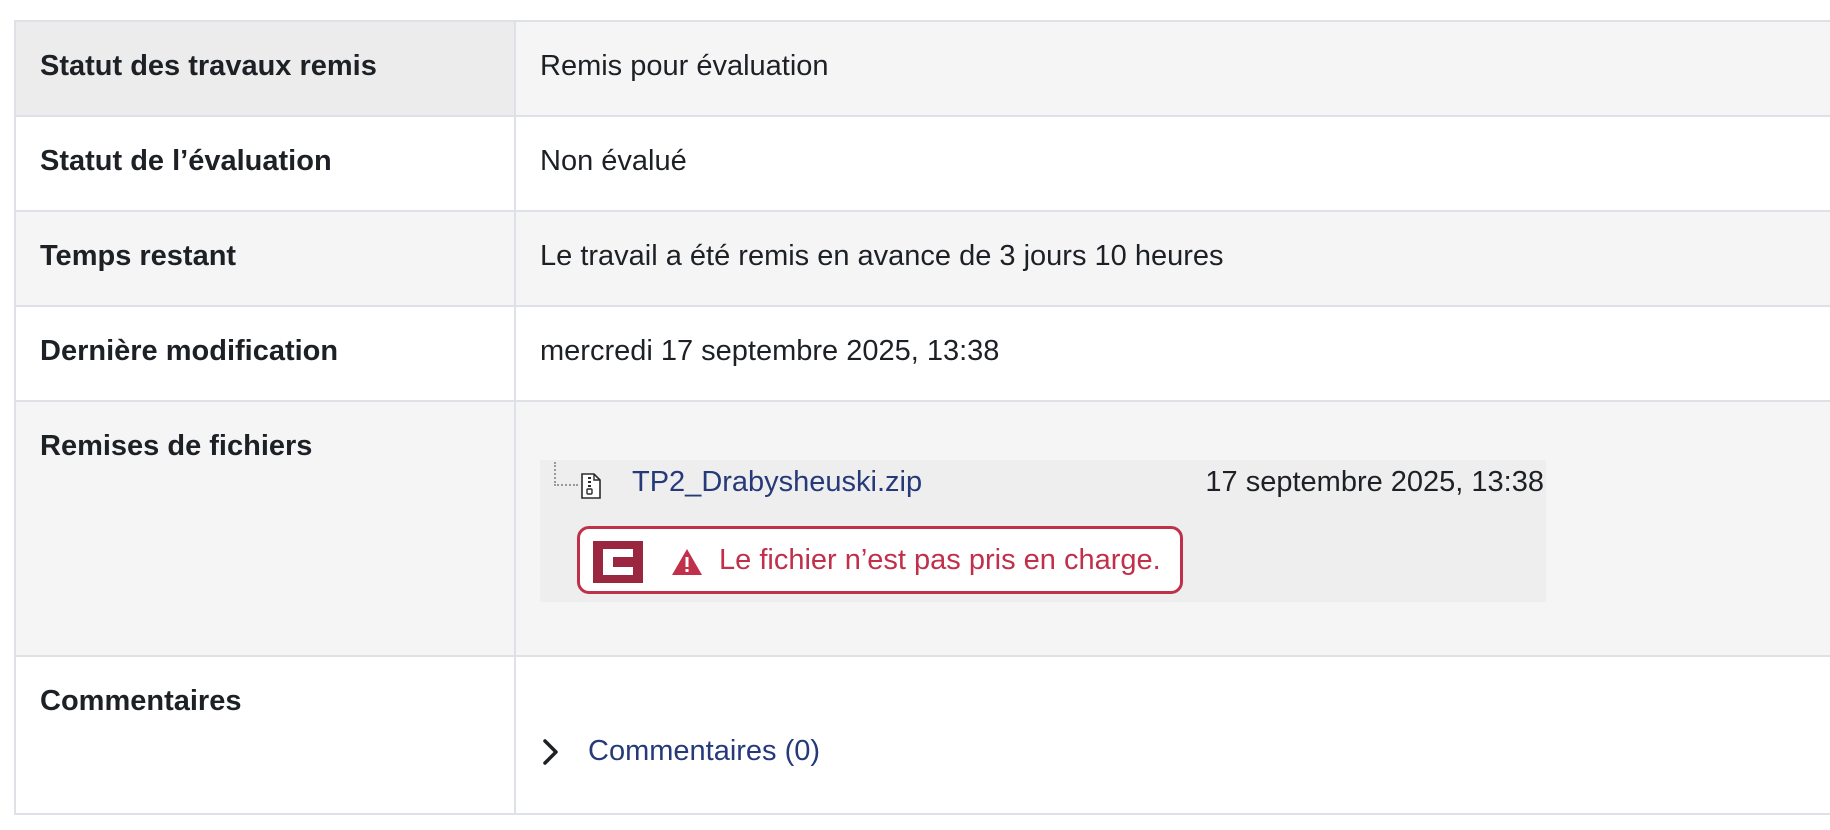 The image size is (1830, 830). I want to click on grading-status-value: Non évalué, so click(1172, 163).